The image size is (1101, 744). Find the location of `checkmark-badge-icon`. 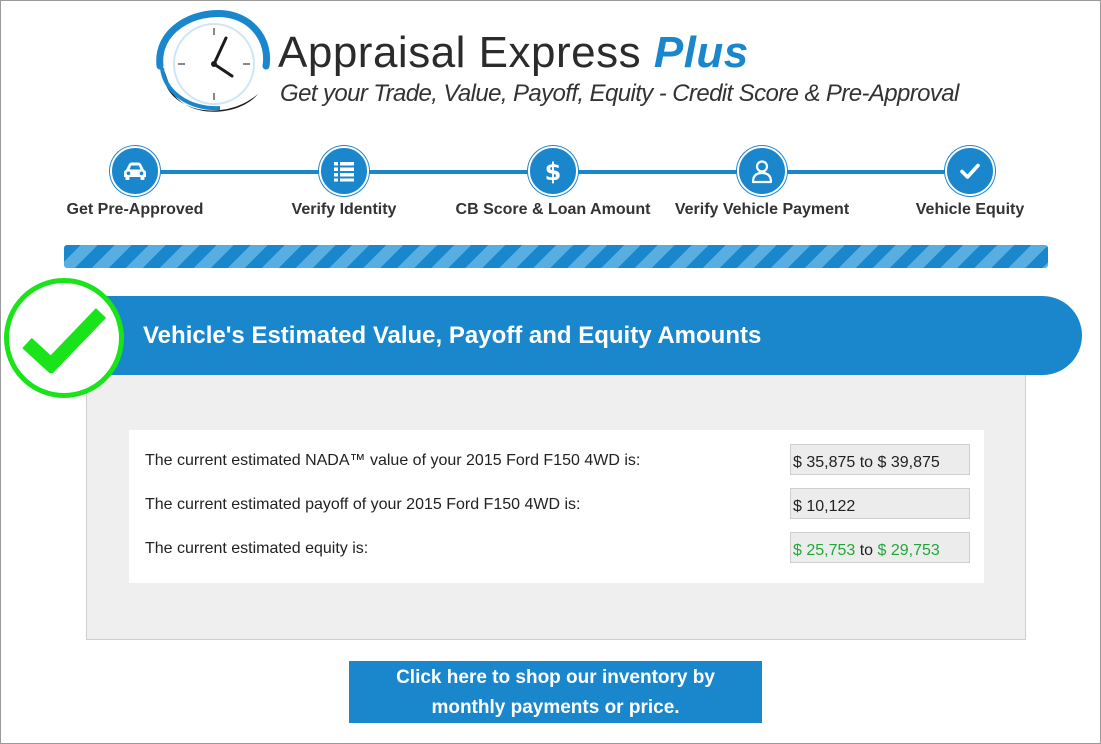

checkmark-badge-icon is located at coordinates (64, 338).